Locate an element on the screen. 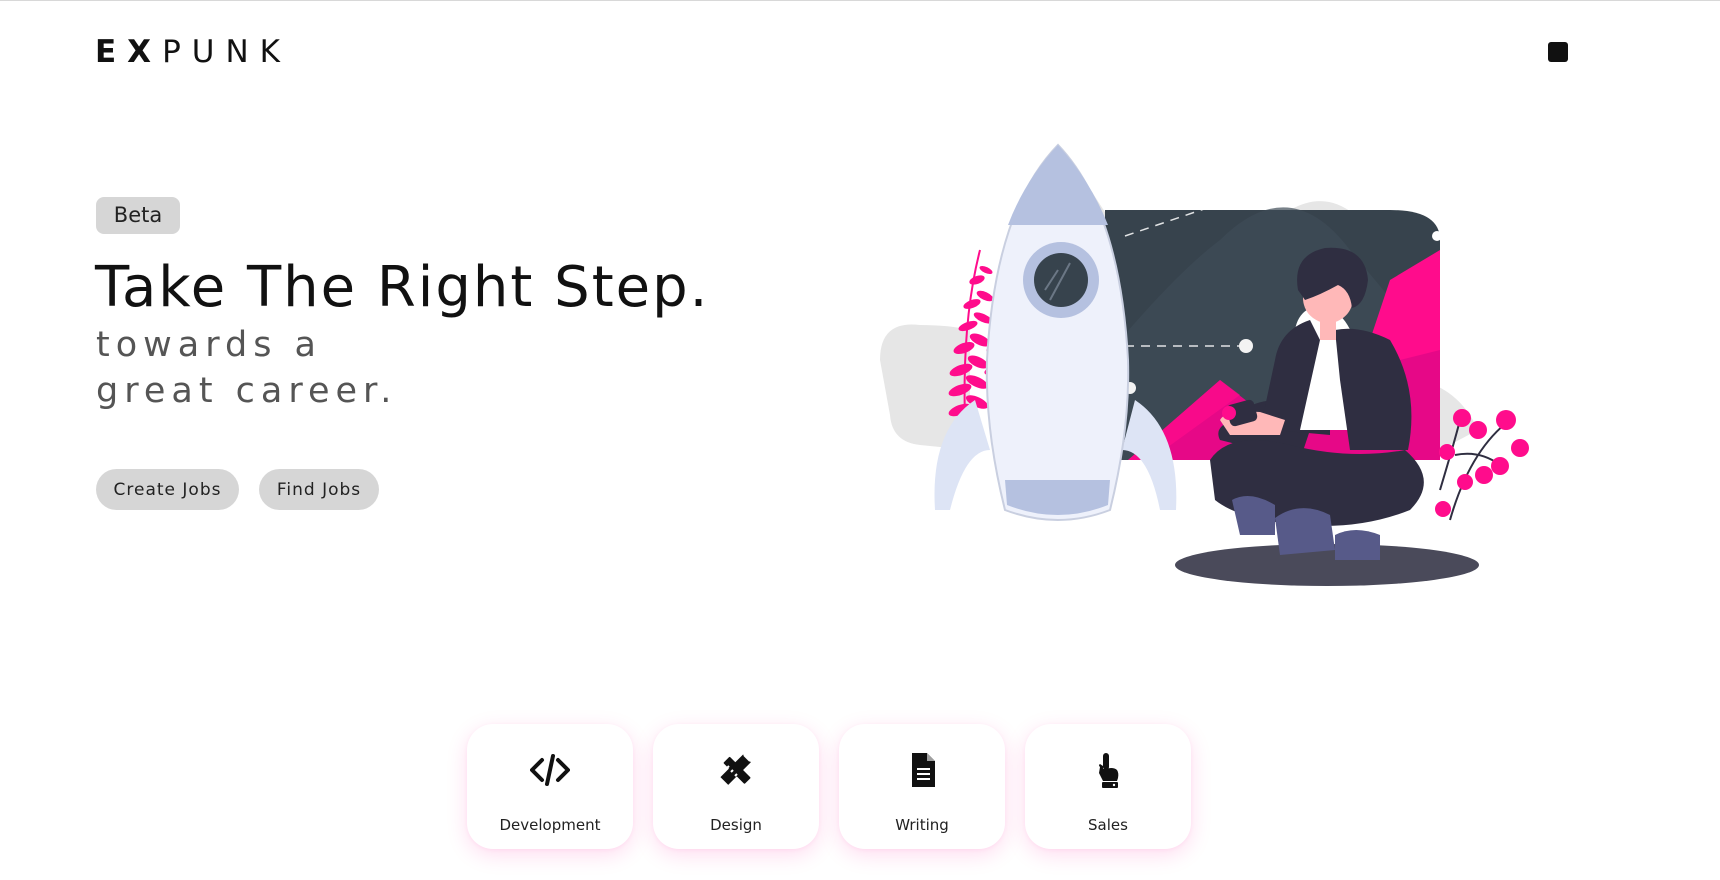 Image resolution: width=1720 pixels, height=880 pixels. beta-badge: Beta is located at coordinates (138, 215).